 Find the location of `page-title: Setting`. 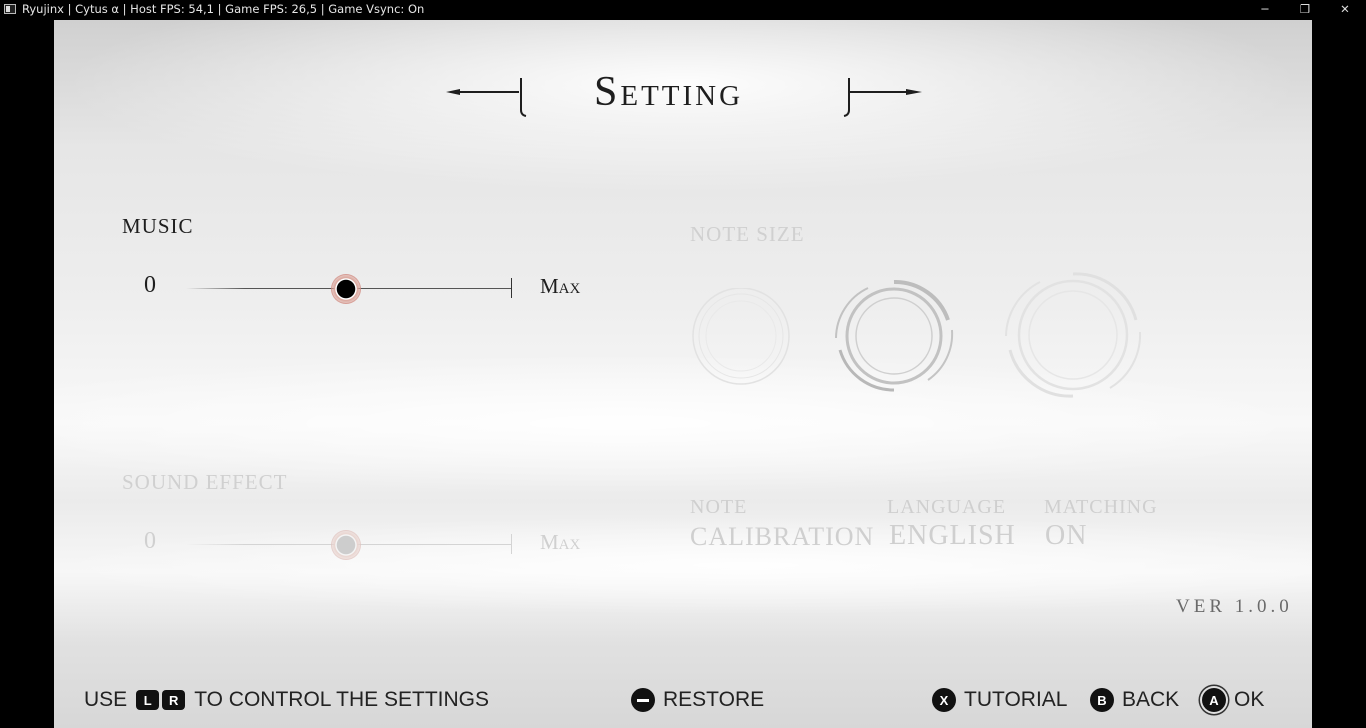

page-title: Setting is located at coordinates (669, 92).